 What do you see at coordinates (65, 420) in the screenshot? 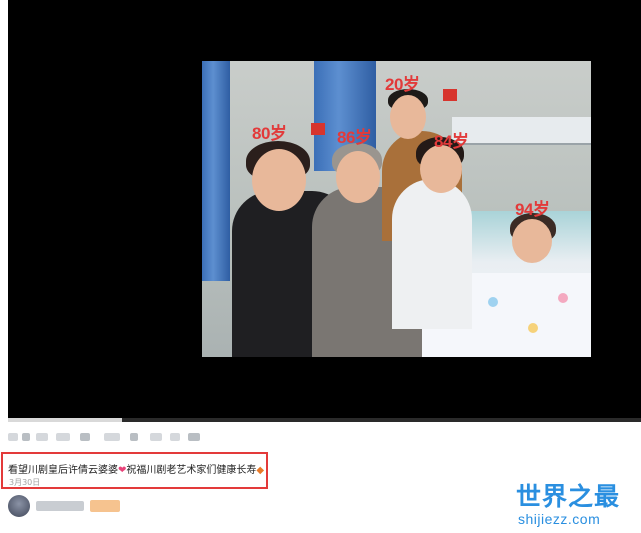
I see `video-progress-fill` at bounding box center [65, 420].